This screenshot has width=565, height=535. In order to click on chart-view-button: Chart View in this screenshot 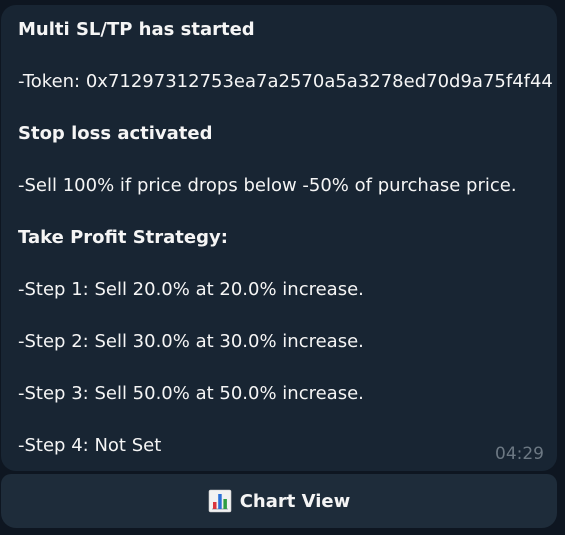, I will do `click(279, 501)`.